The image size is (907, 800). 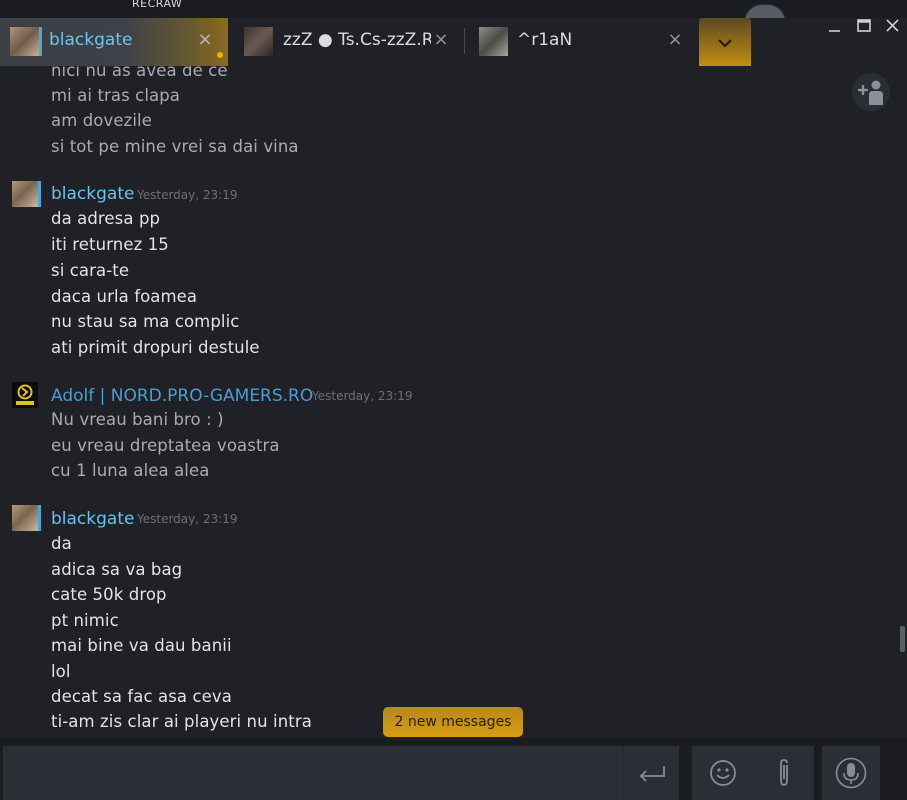 I want to click on chevron-down-icon, so click(x=725, y=43).